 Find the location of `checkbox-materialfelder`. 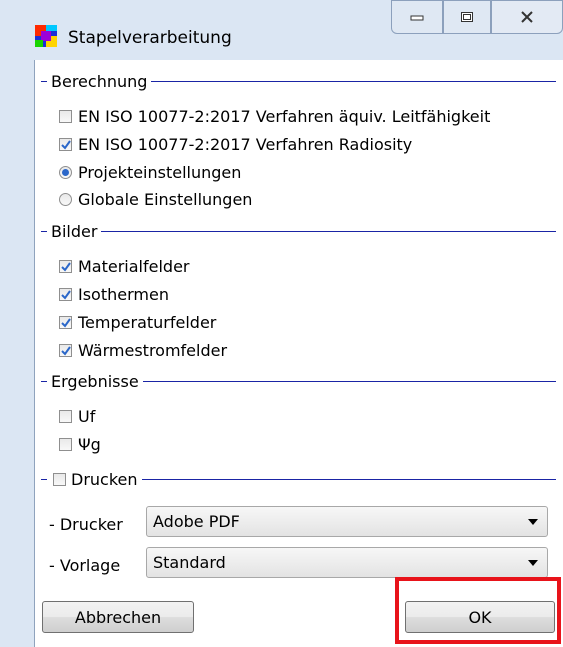

checkbox-materialfelder is located at coordinates (65, 266).